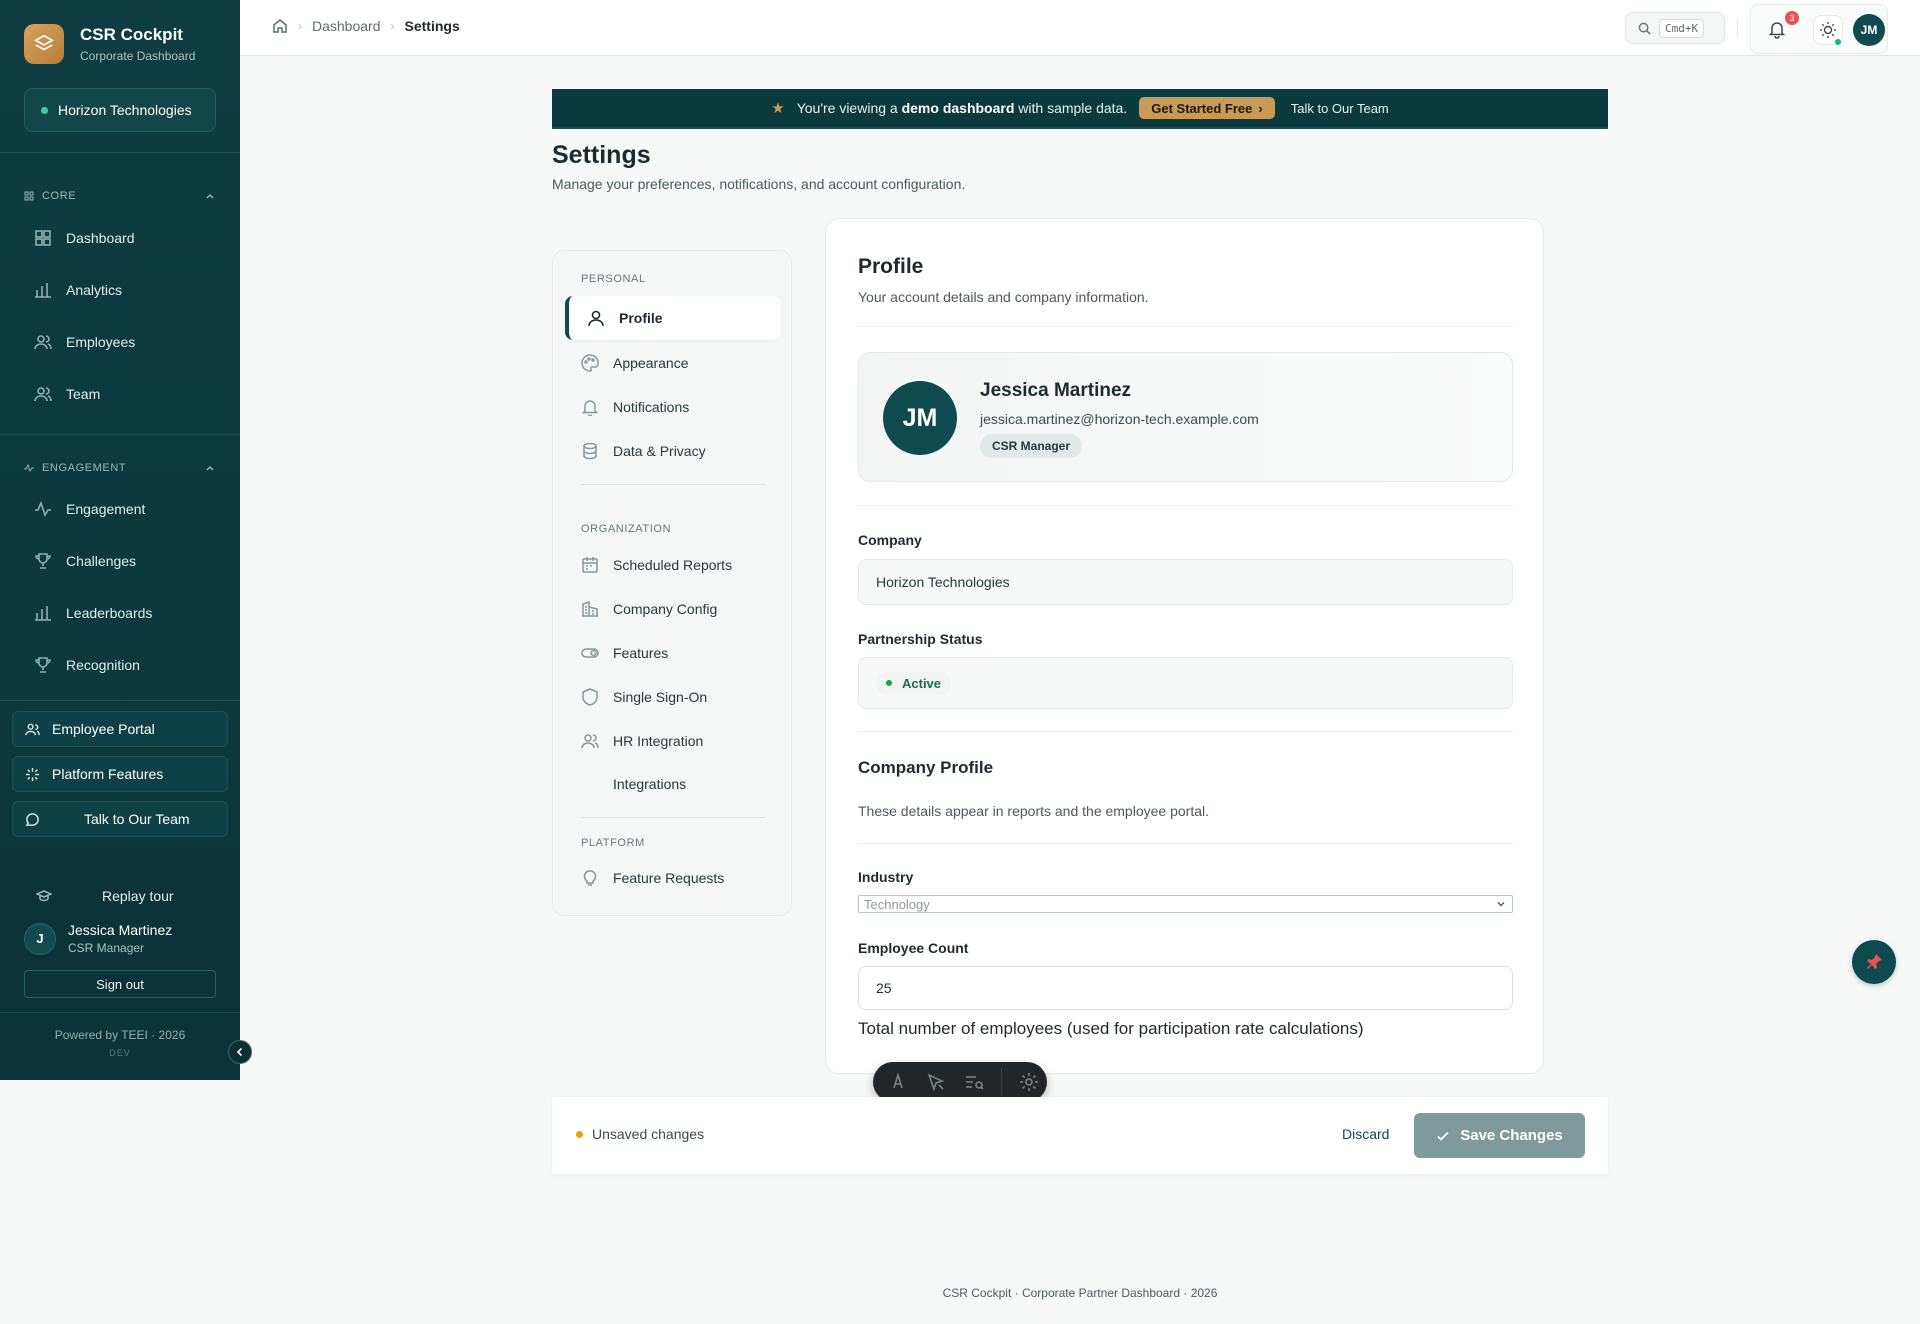 Image resolution: width=1920 pixels, height=1324 pixels. I want to click on sidebar-item-analytics: Analytics, so click(78, 290).